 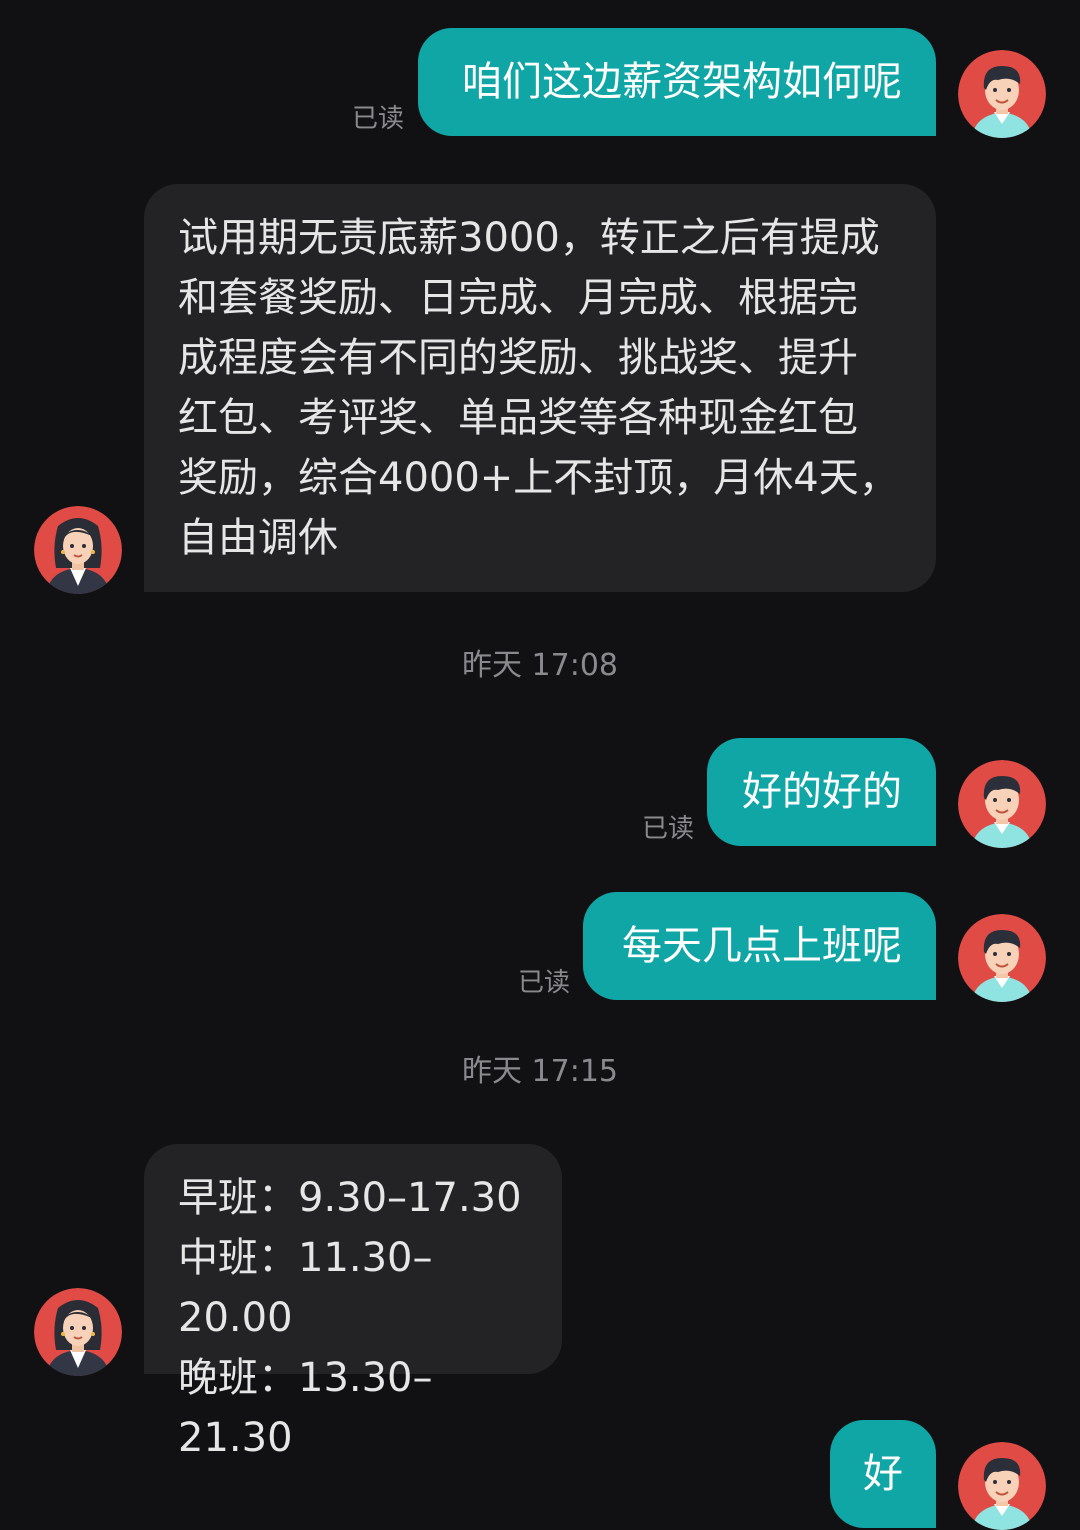 What do you see at coordinates (305, 1288) in the screenshot?
I see `message-line: 中班：11.30–20.00` at bounding box center [305, 1288].